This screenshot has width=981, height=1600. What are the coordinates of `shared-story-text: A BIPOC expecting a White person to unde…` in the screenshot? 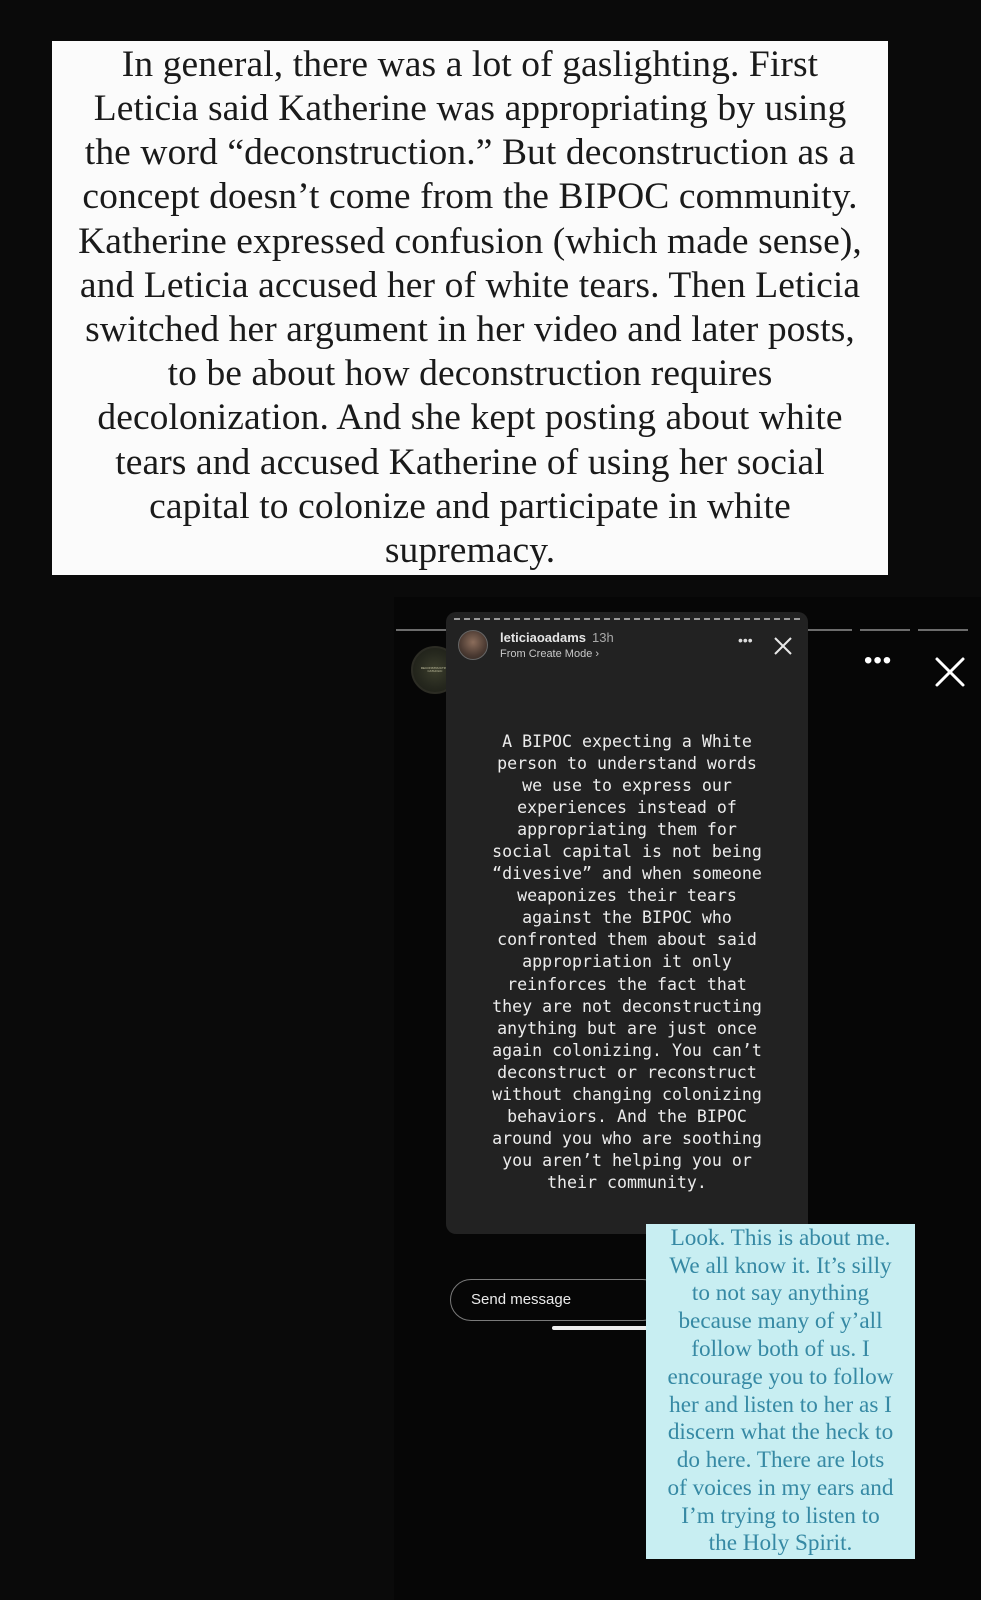 It's located at (627, 962).